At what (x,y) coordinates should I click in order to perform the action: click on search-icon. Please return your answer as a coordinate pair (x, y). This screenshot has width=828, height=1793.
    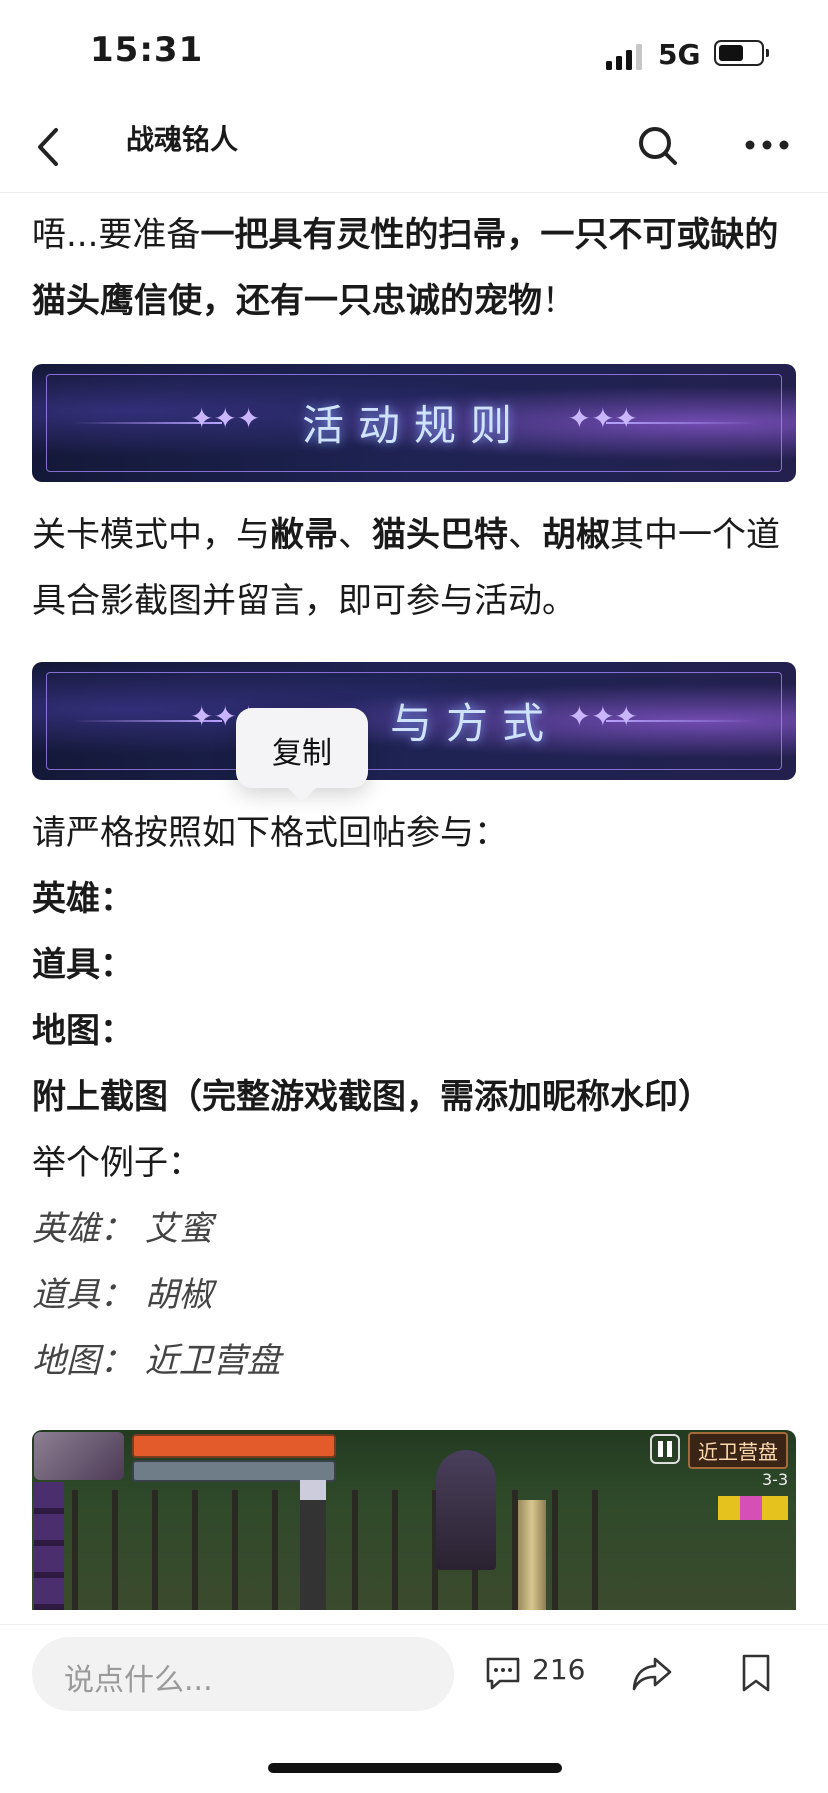
    Looking at the image, I should click on (658, 146).